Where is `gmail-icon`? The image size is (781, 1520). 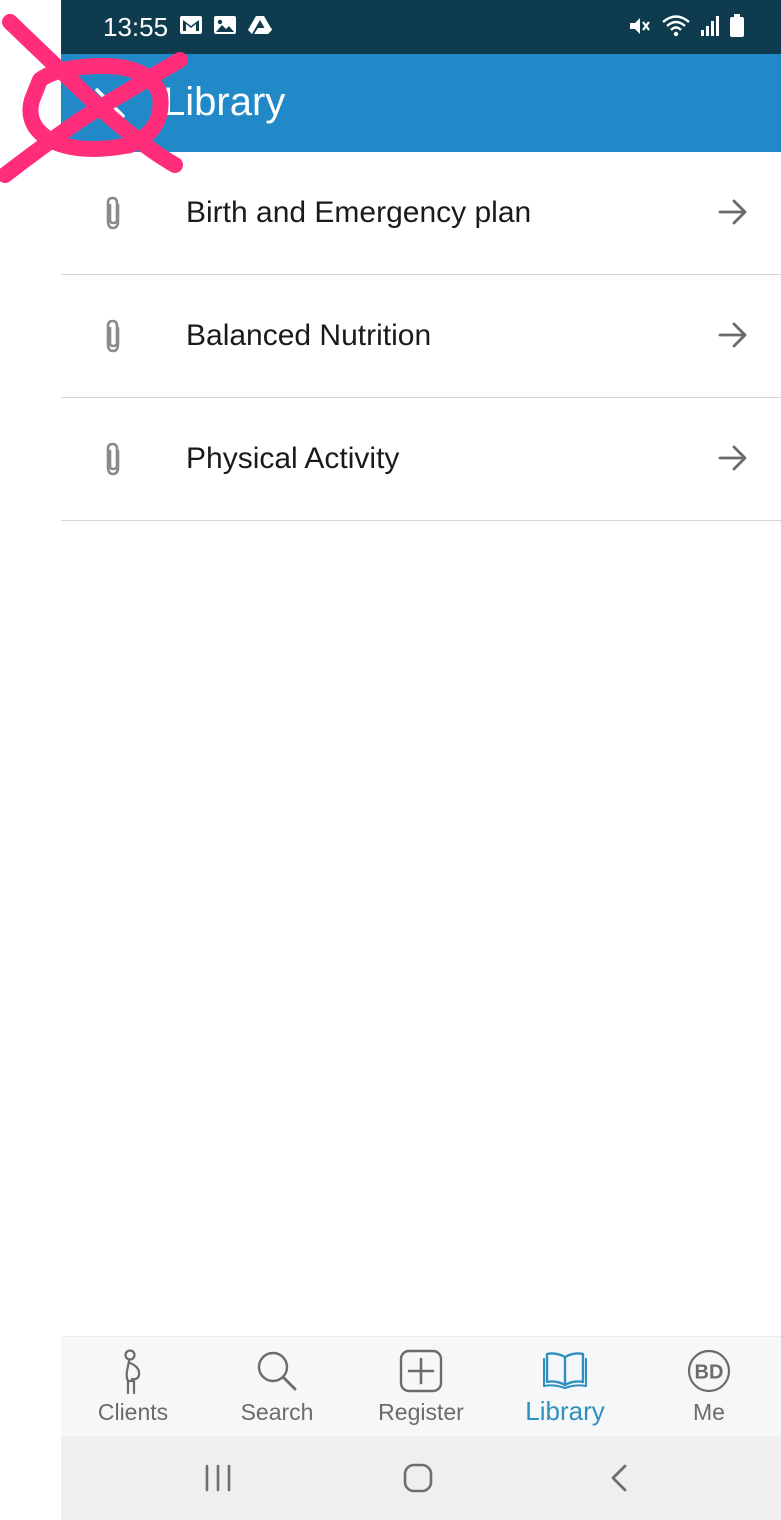 gmail-icon is located at coordinates (191, 25).